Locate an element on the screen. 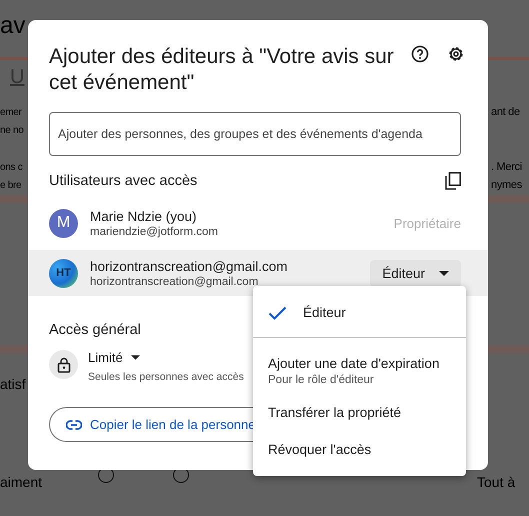 Image resolution: width=529 pixels, height=516 pixels. lock-icon is located at coordinates (63, 364).